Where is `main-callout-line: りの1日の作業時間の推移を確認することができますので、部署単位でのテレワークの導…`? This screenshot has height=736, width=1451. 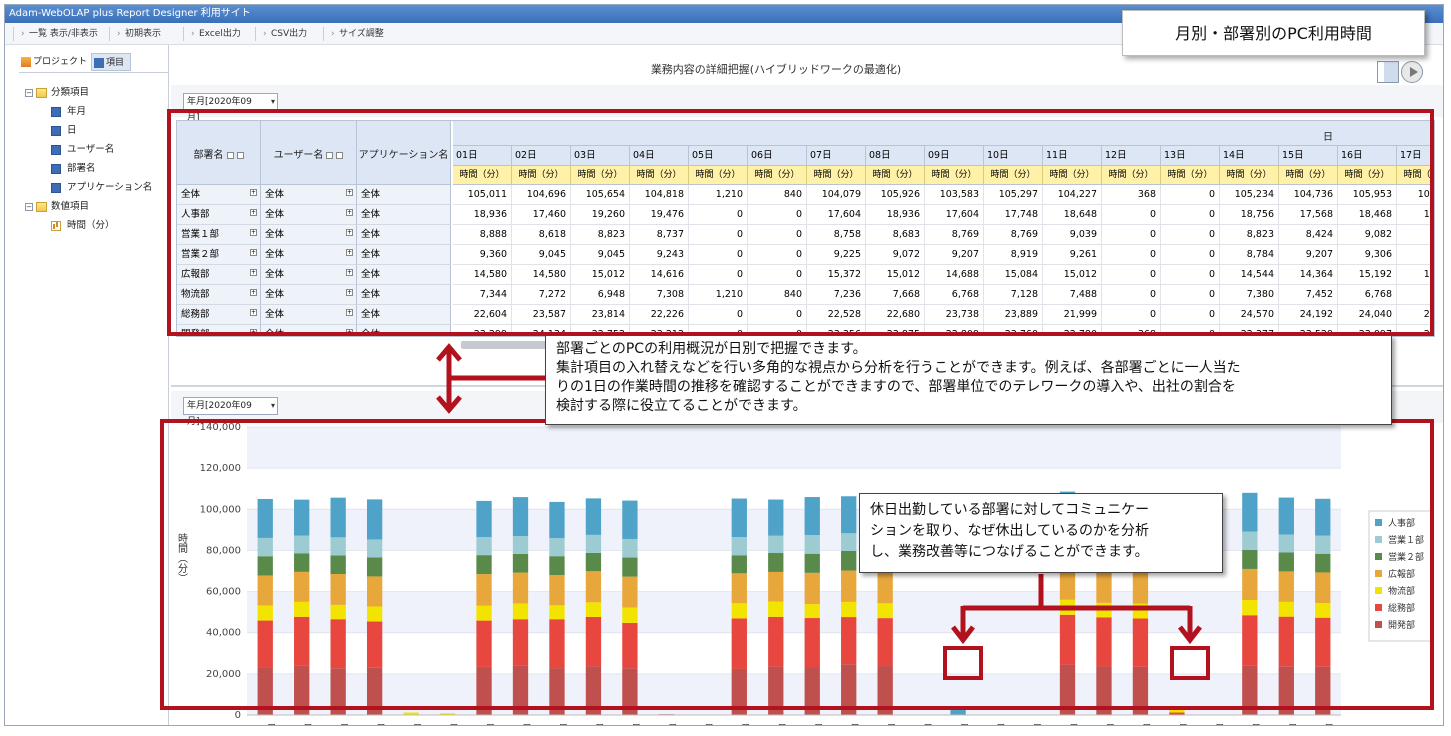 main-callout-line: りの1日の作業時間の推移を確認することができますので、部署単位でのテレワークの導… is located at coordinates (896, 387).